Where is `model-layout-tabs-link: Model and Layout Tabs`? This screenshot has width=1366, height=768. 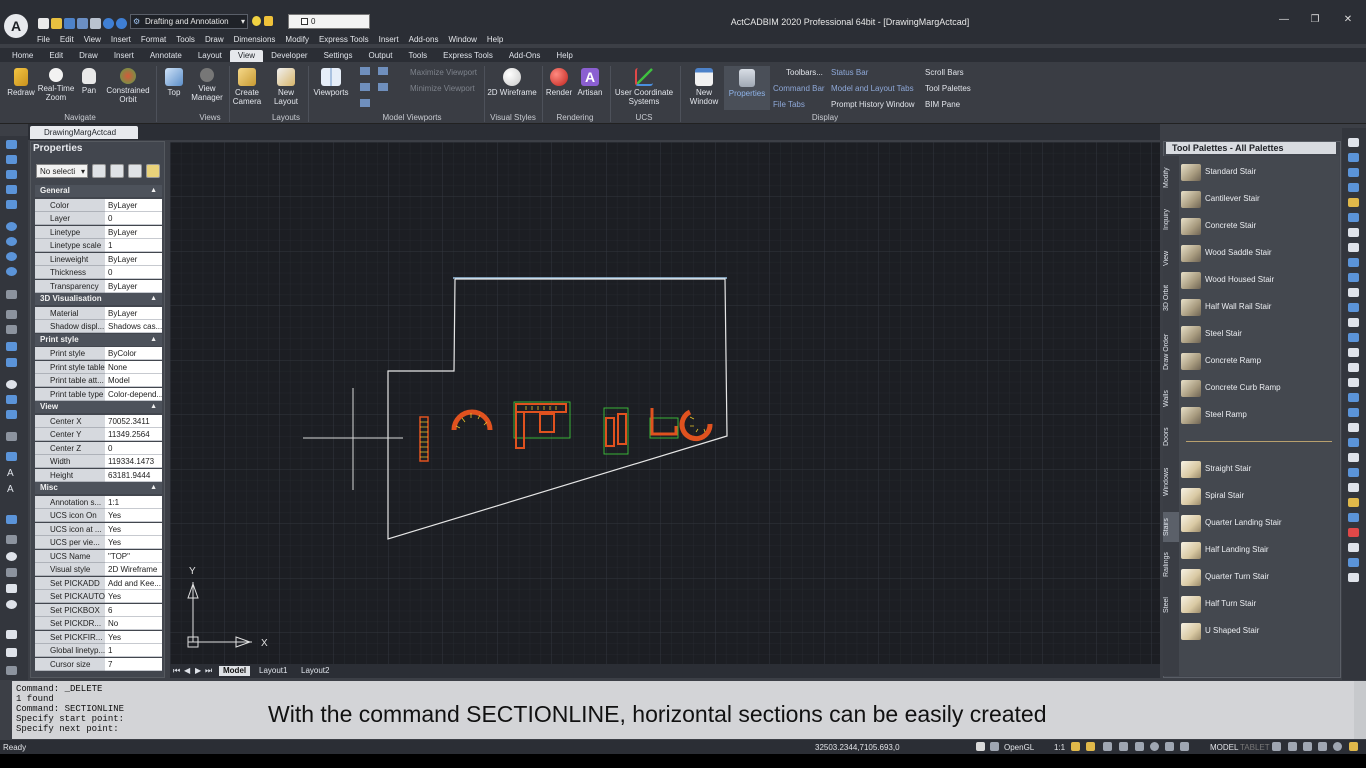
model-layout-tabs-link: Model and Layout Tabs is located at coordinates (872, 88).